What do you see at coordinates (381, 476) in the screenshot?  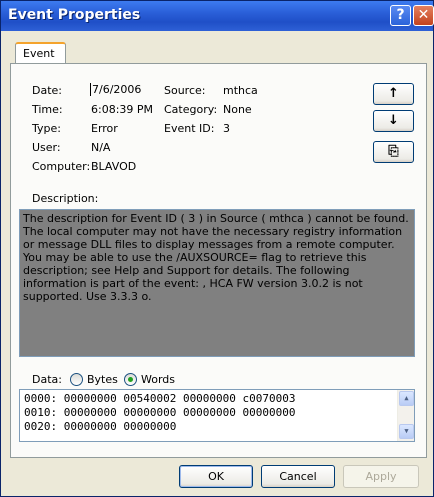 I see `apply-button: Apply` at bounding box center [381, 476].